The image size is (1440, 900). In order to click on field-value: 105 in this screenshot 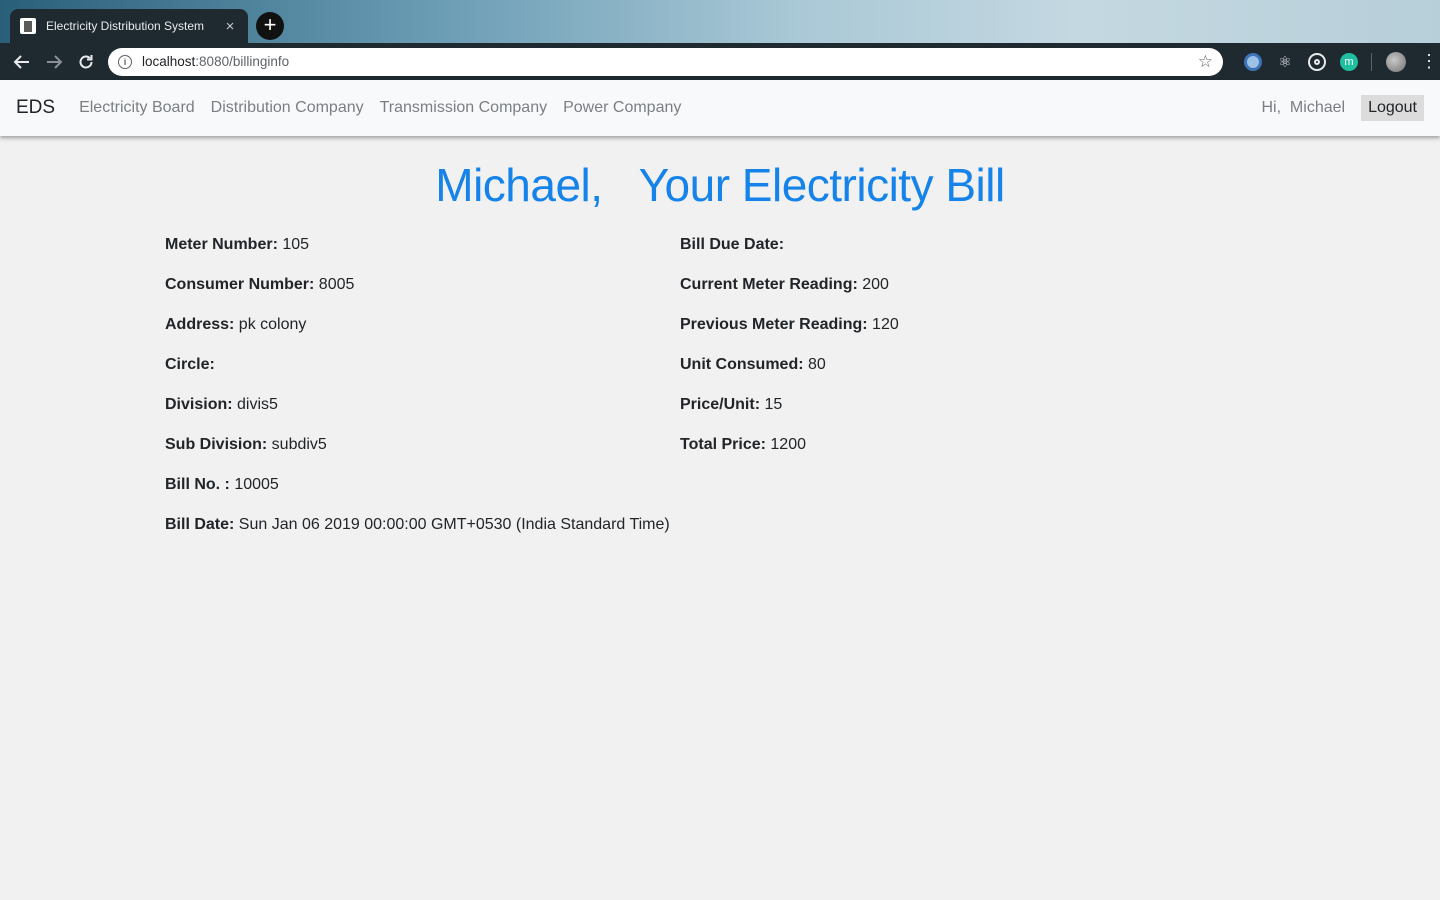, I will do `click(293, 244)`.